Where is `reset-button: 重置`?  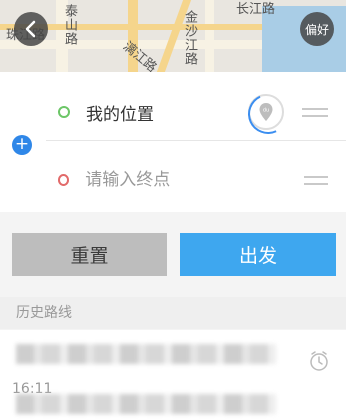
reset-button: 重置 is located at coordinates (89, 254).